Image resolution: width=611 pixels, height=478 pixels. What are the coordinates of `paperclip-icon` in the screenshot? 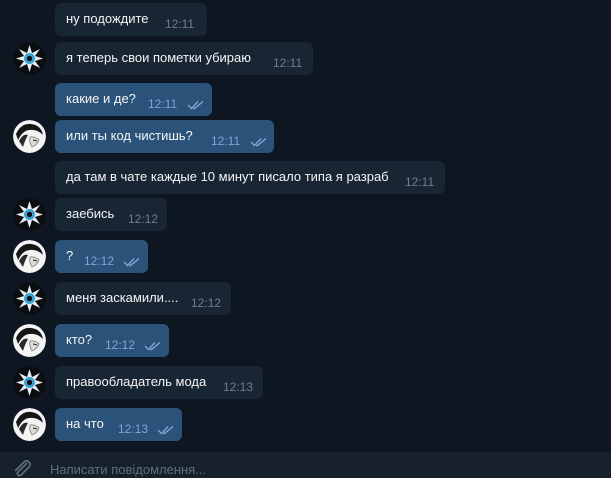 It's located at (22, 467).